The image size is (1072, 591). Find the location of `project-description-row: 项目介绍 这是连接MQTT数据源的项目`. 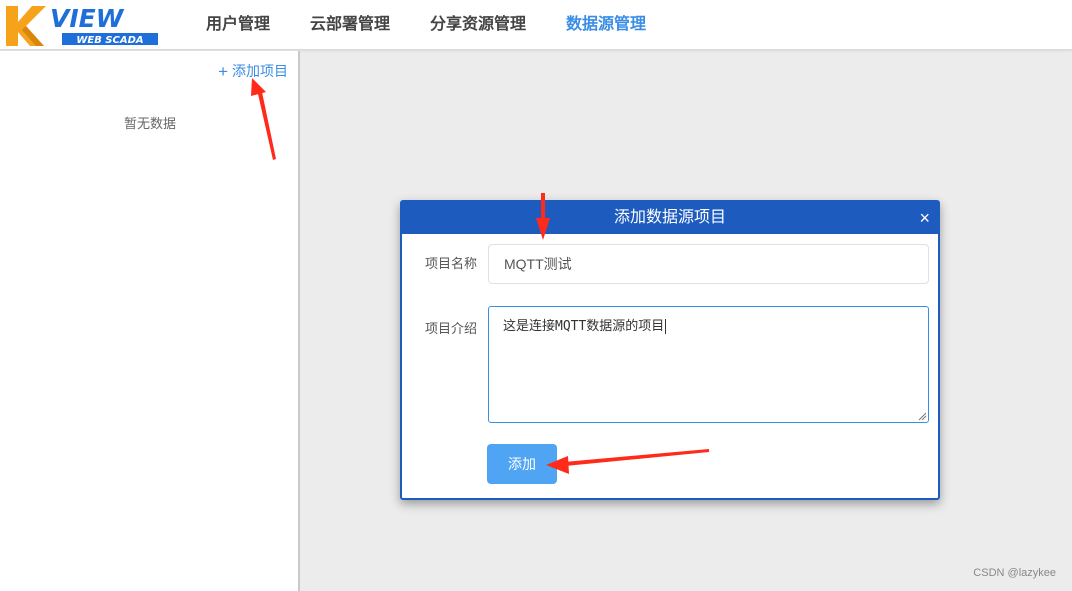

project-description-row: 项目介绍 这是连接MQTT数据源的项目 is located at coordinates (665, 364).